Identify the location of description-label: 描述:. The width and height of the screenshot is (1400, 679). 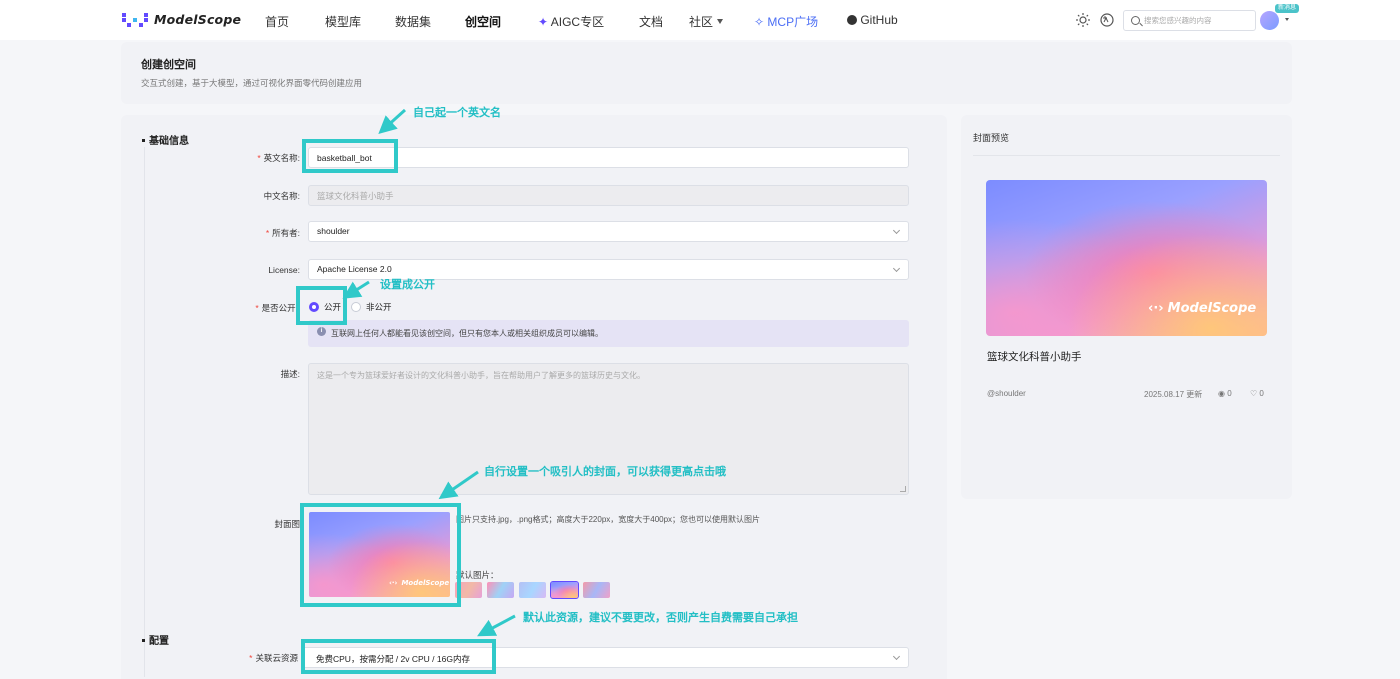
(290, 374).